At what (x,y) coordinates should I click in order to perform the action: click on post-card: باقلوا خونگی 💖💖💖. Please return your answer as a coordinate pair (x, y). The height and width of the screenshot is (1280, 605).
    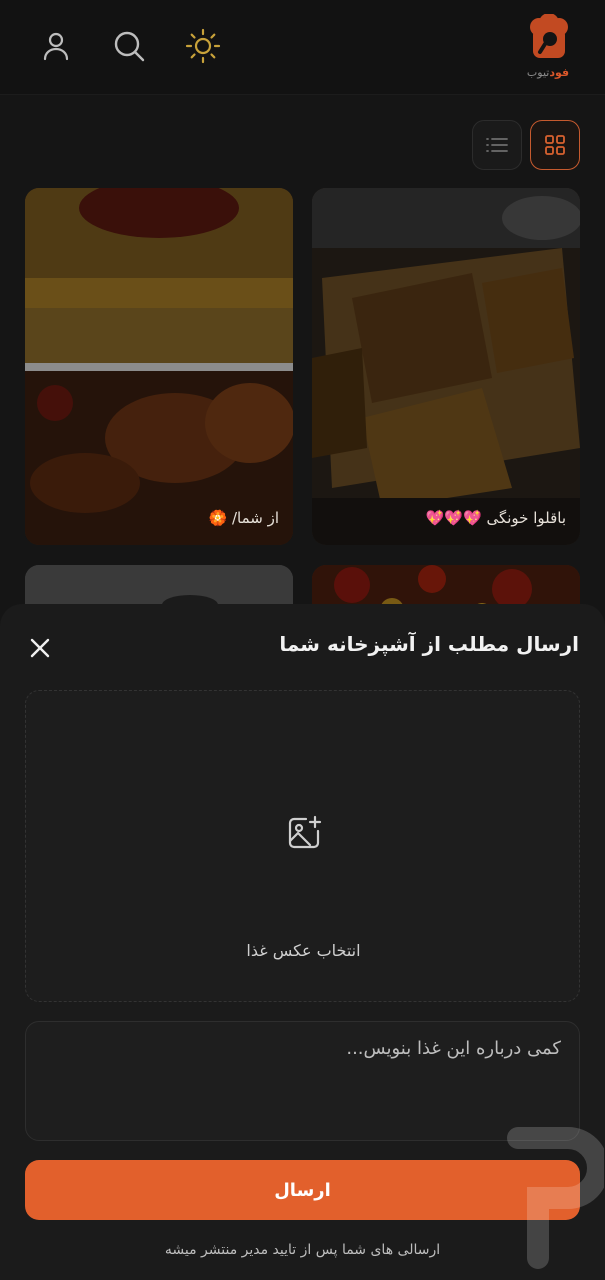
    Looking at the image, I should click on (446, 366).